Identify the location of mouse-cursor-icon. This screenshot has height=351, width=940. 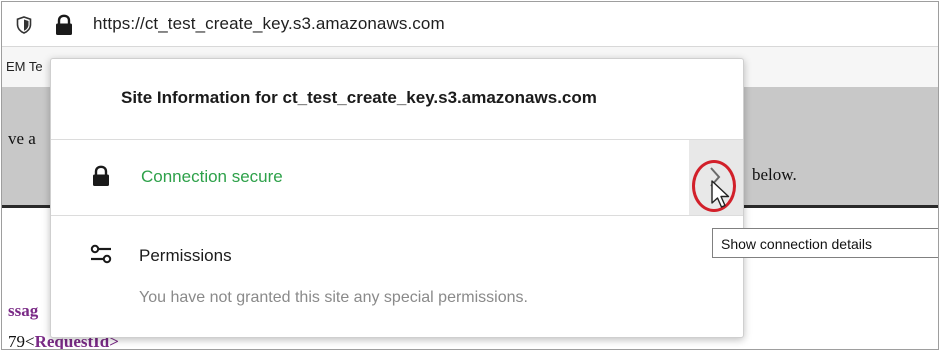
(720, 194).